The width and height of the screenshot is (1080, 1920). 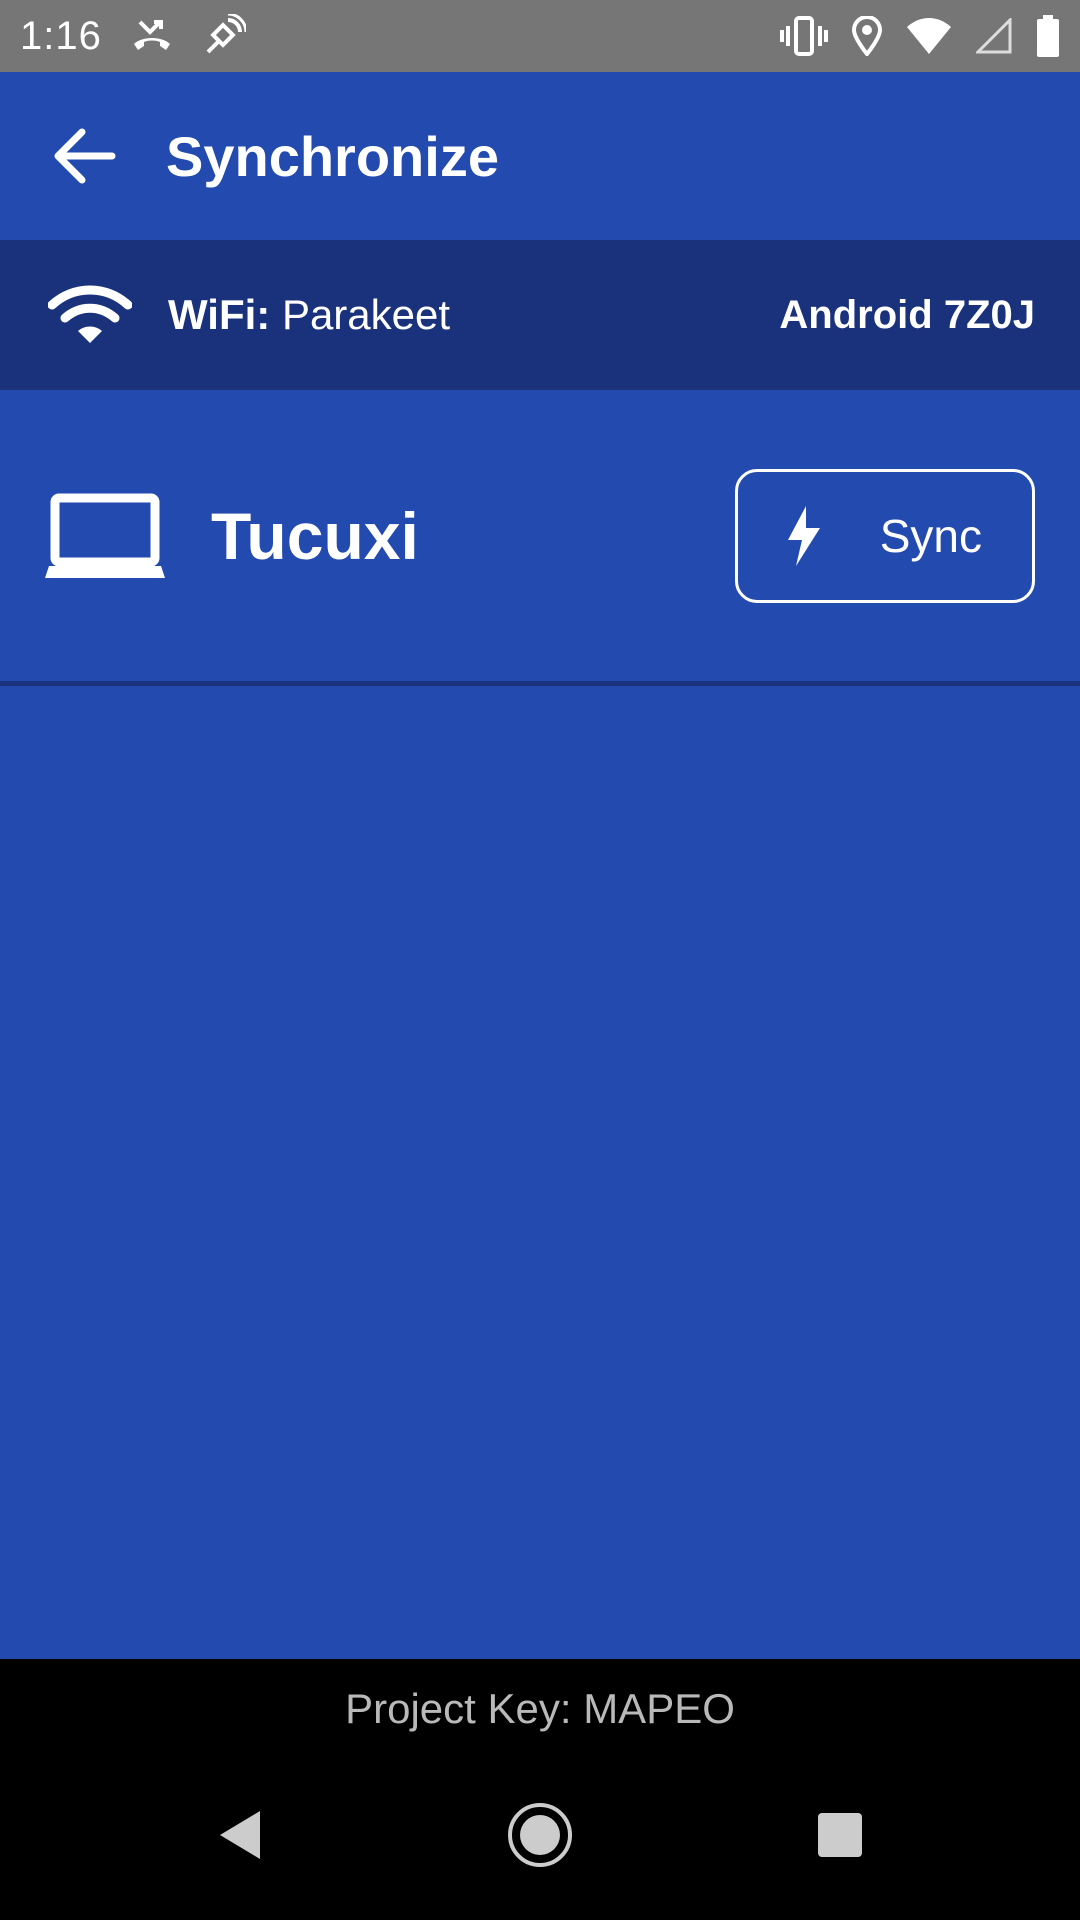 What do you see at coordinates (540, 315) in the screenshot?
I see `connection-info-bar: WiFi: Parakeet Android 7Z0J` at bounding box center [540, 315].